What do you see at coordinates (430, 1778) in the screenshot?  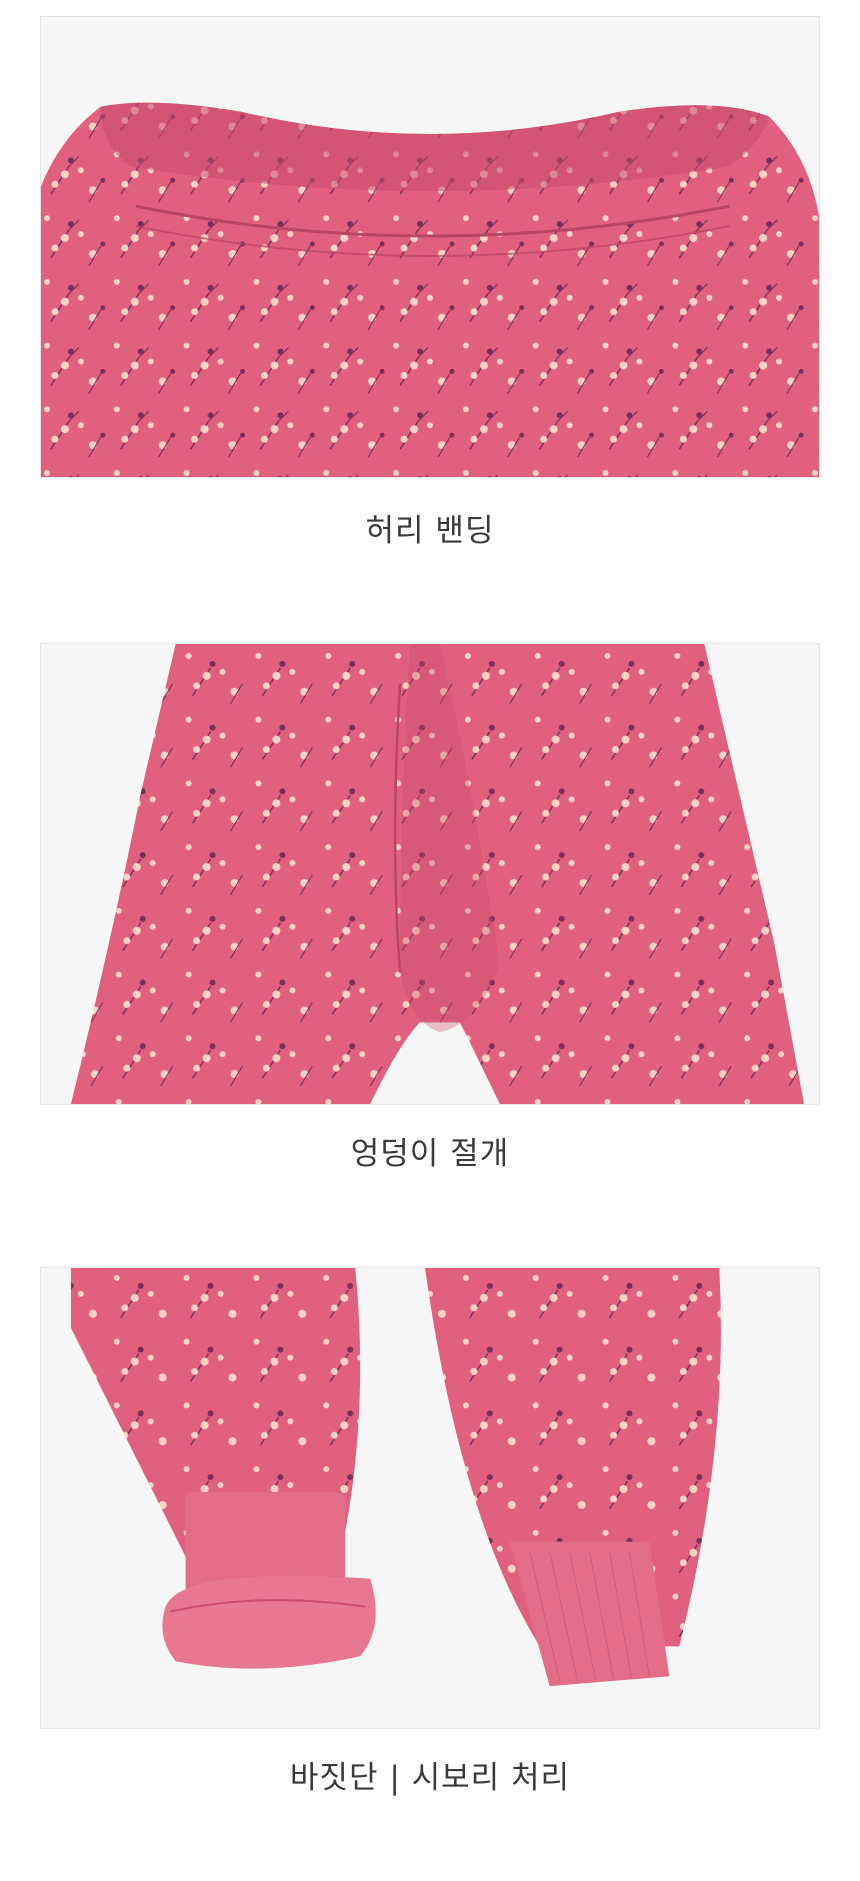 I see `caption-rib-cuff: 바짓단 | 시보리 처리` at bounding box center [430, 1778].